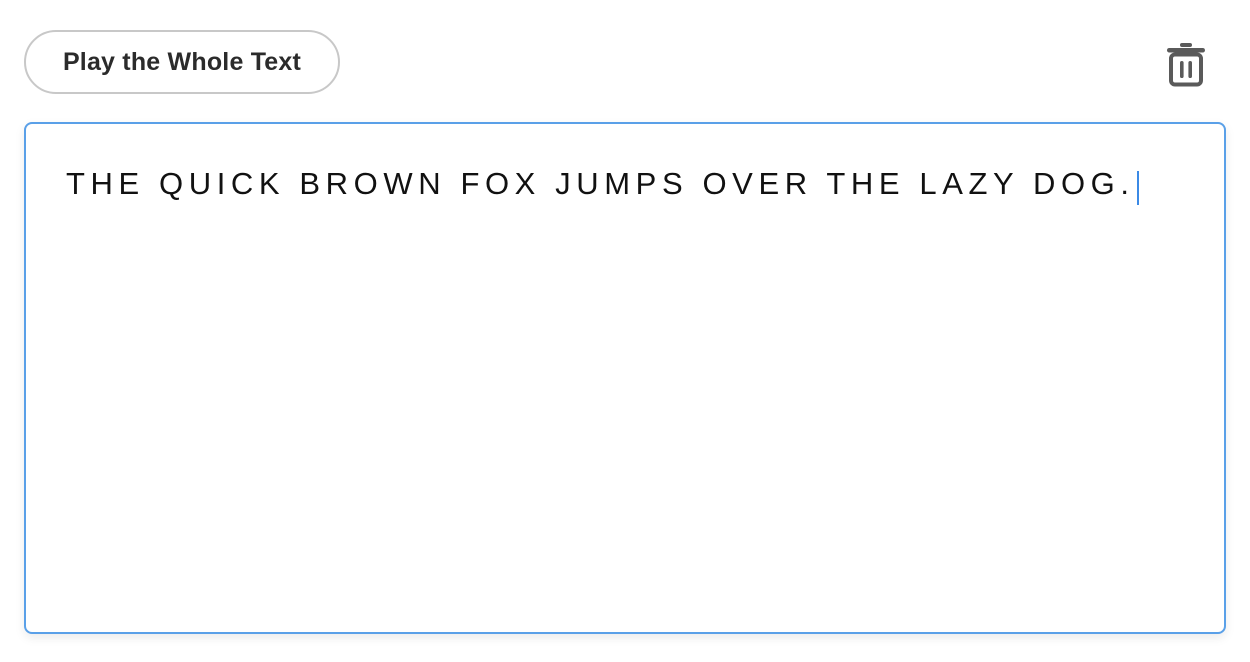 This screenshot has height=662, width=1250. What do you see at coordinates (1137, 187) in the screenshot?
I see `text-caret` at bounding box center [1137, 187].